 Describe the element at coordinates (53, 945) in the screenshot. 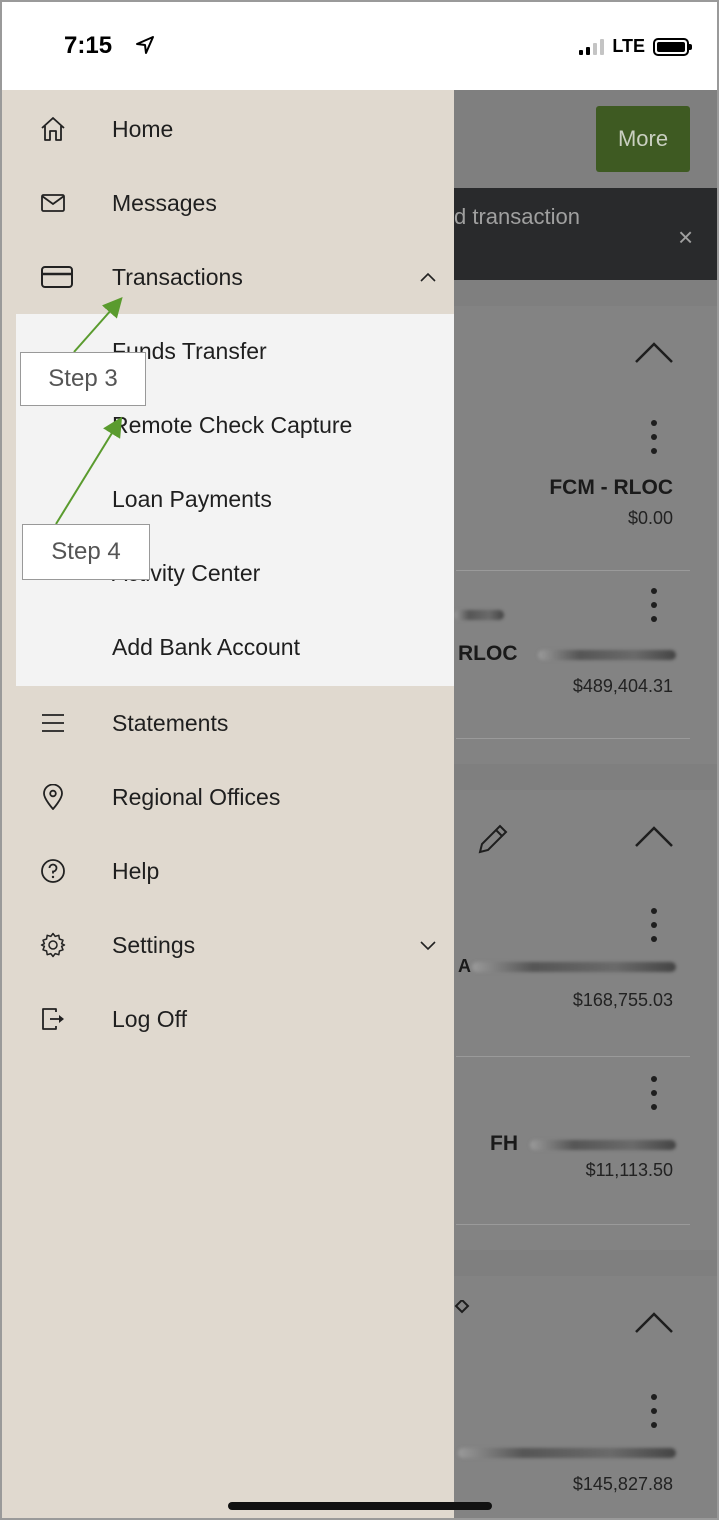

I see `gear-icon` at that location.